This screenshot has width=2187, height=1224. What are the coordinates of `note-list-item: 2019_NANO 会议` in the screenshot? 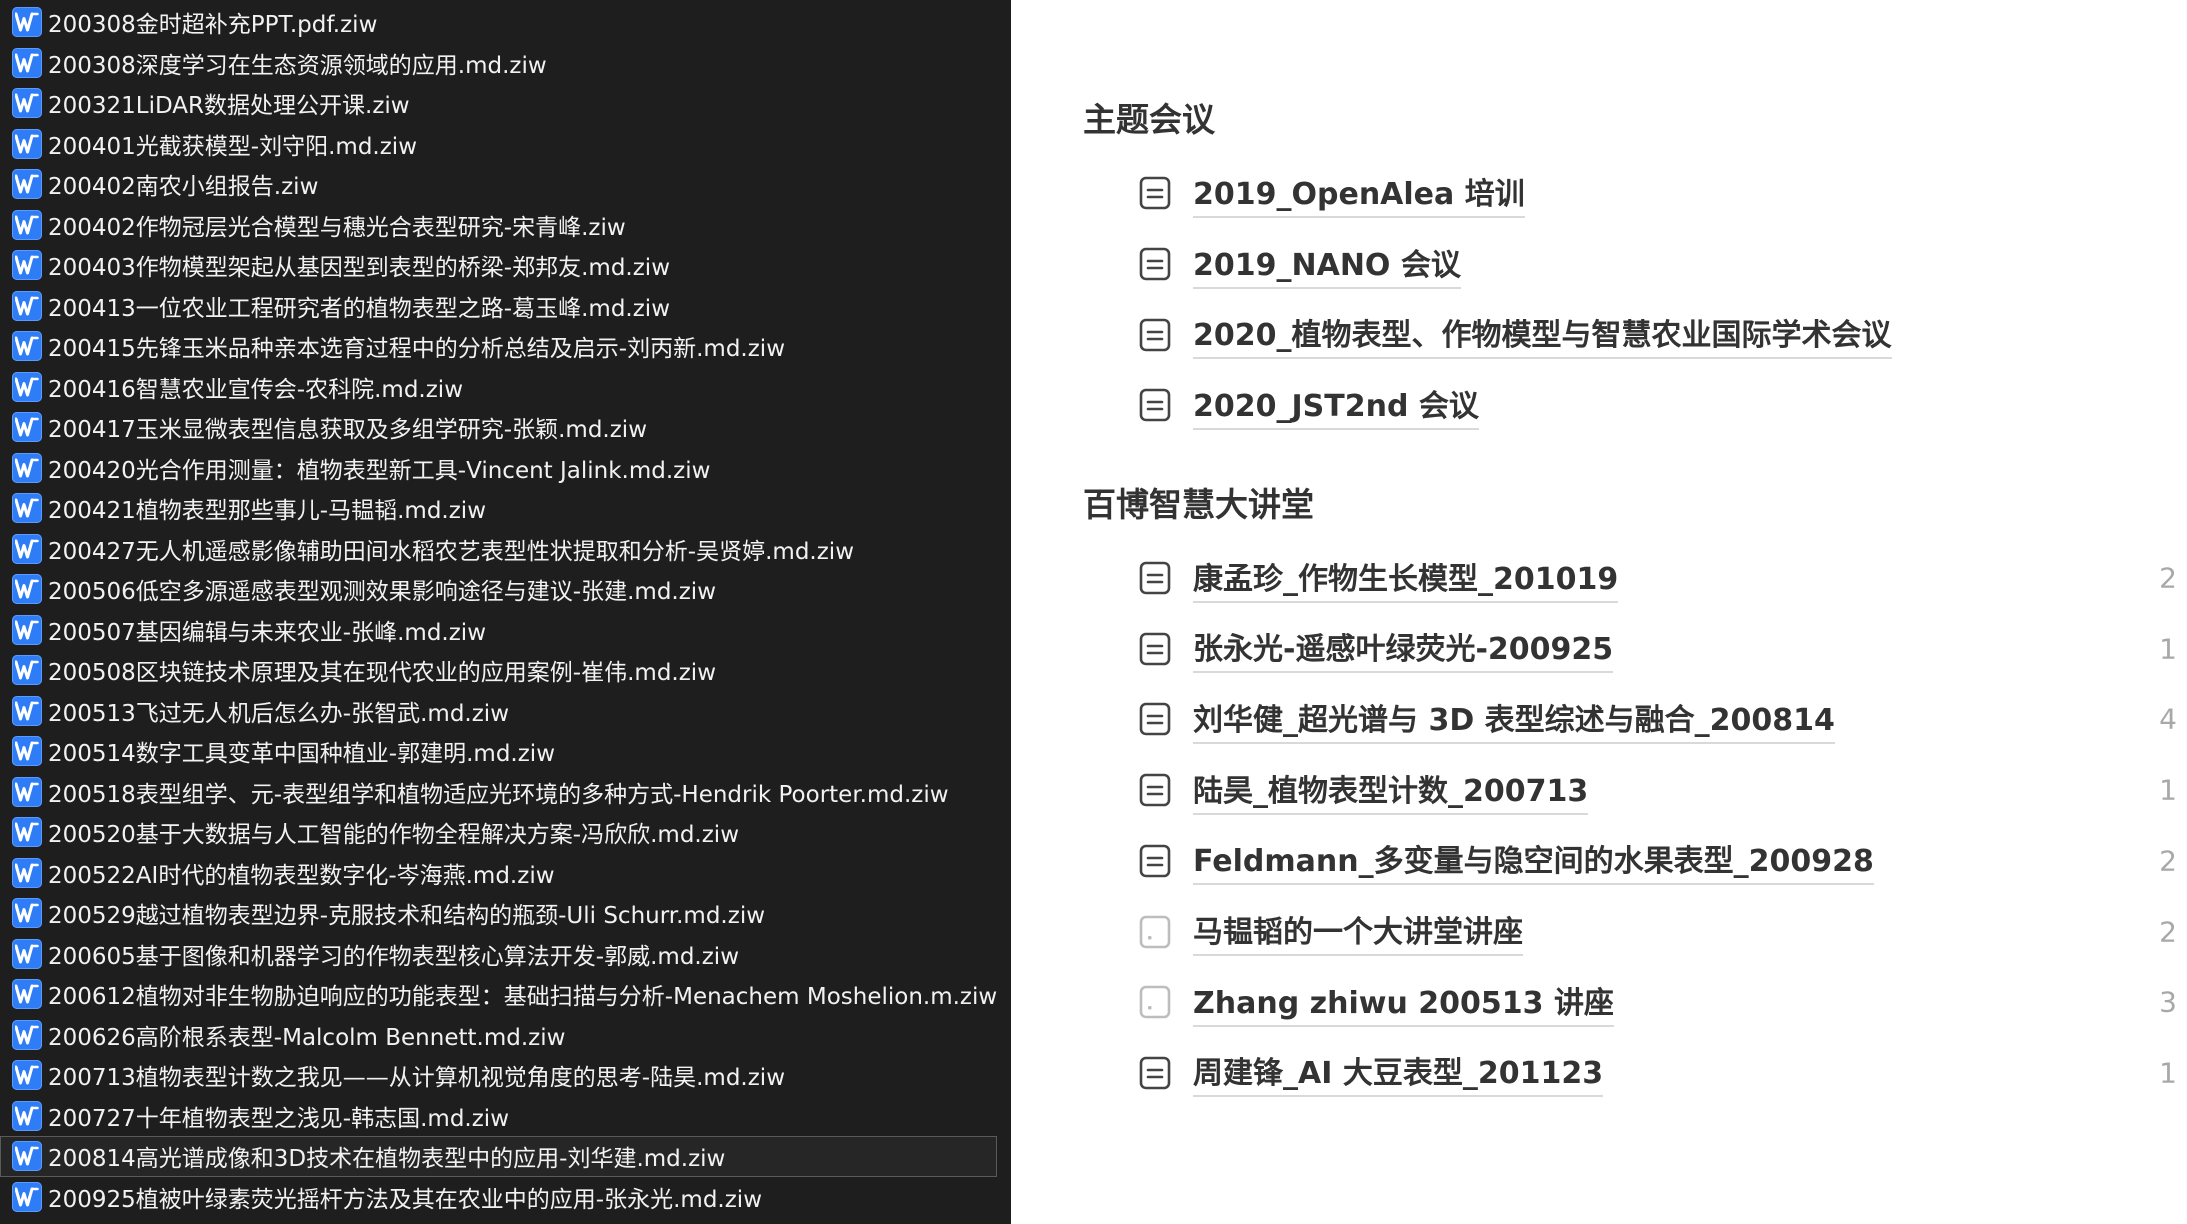 It's located at (1635, 264).